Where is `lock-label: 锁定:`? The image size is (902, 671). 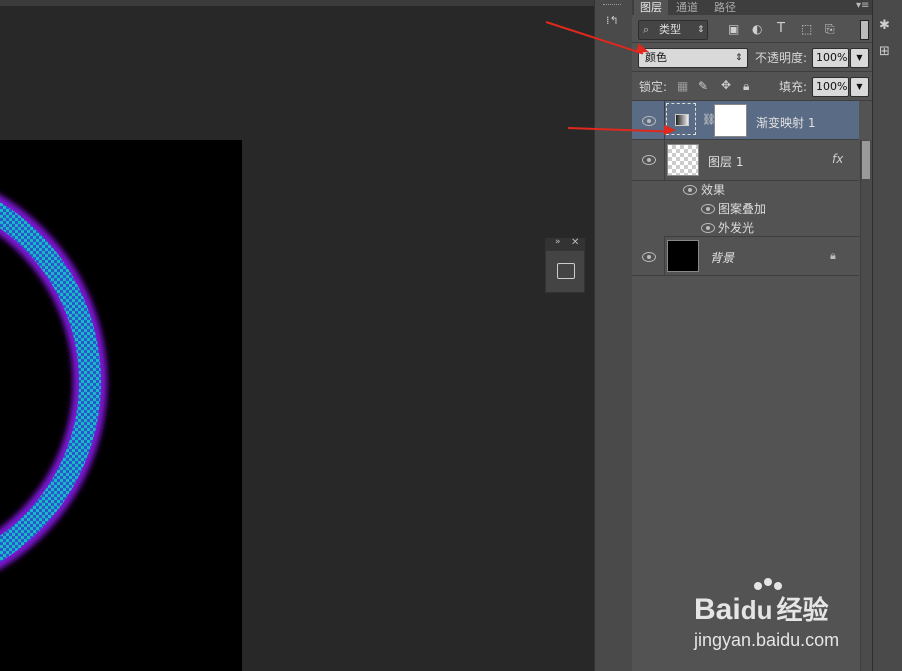 lock-label: 锁定: is located at coordinates (653, 87).